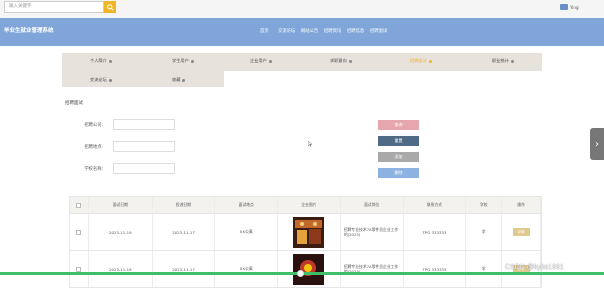  I want to click on side-expand-tab: ›, so click(597, 144).